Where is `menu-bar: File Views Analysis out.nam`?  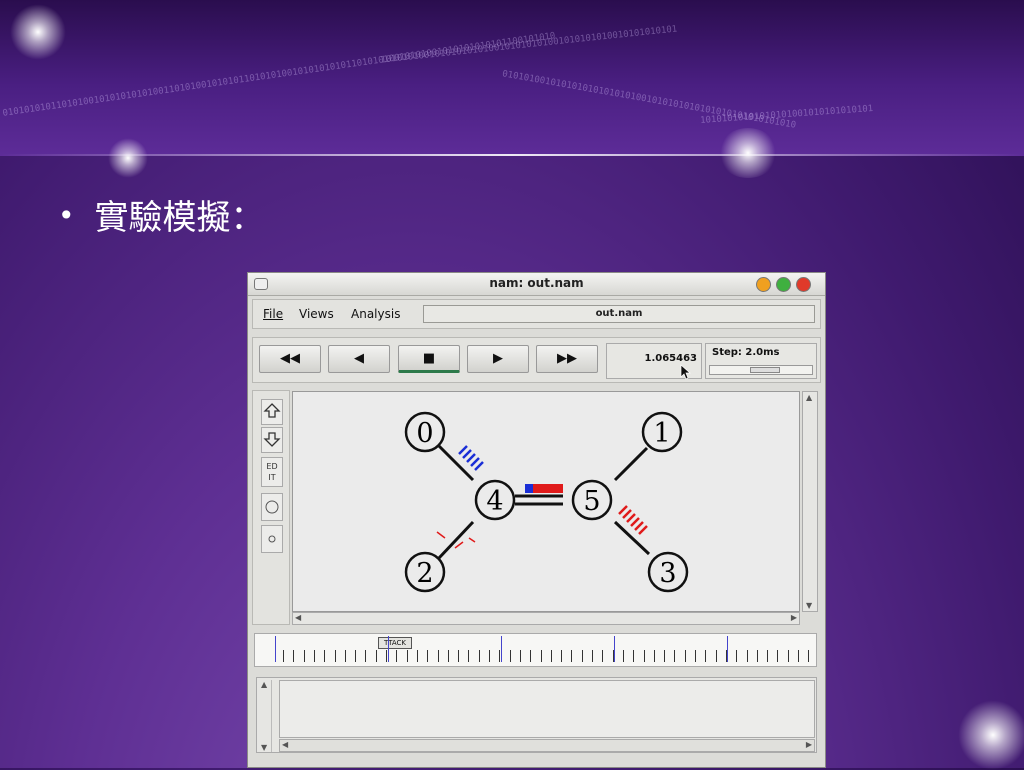 menu-bar: File Views Analysis out.nam is located at coordinates (536, 314).